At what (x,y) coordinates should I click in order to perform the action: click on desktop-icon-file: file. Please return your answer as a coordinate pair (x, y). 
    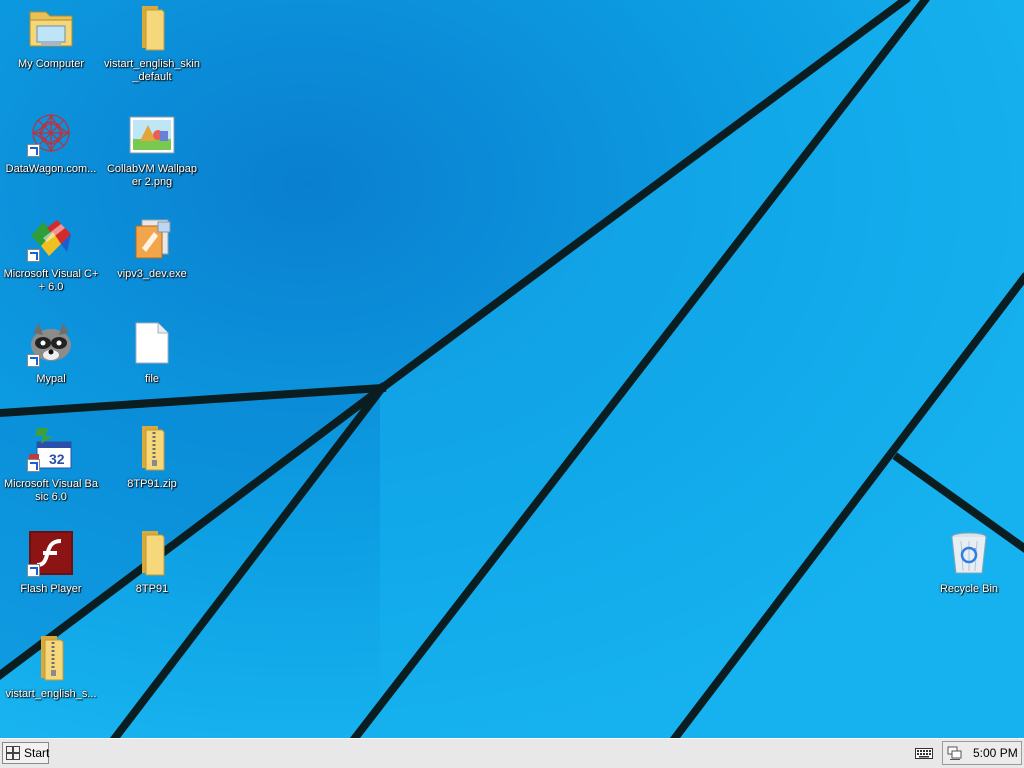
    Looking at the image, I should click on (152, 367).